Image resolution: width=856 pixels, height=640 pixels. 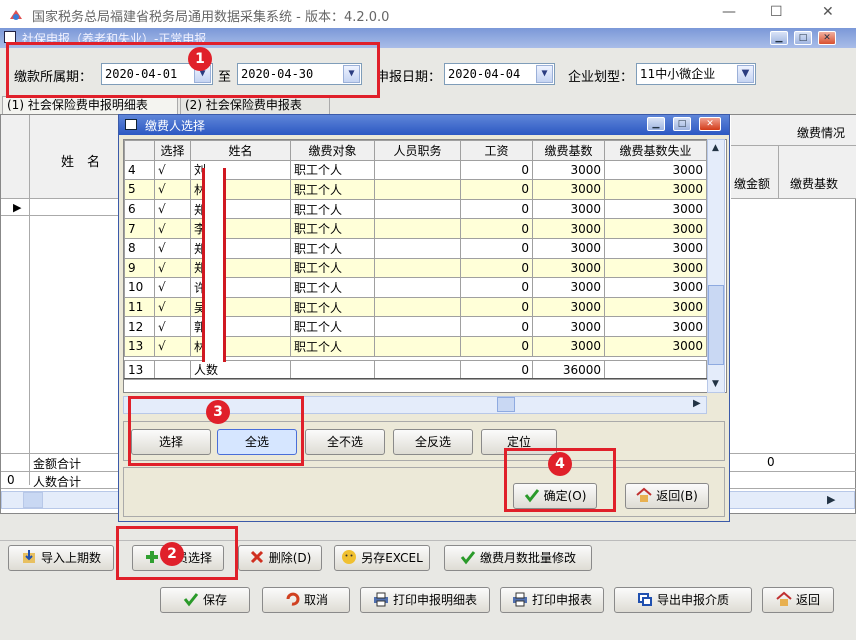 What do you see at coordinates (710, 124) in the screenshot?
I see `dialog-close-button: ✕` at bounding box center [710, 124].